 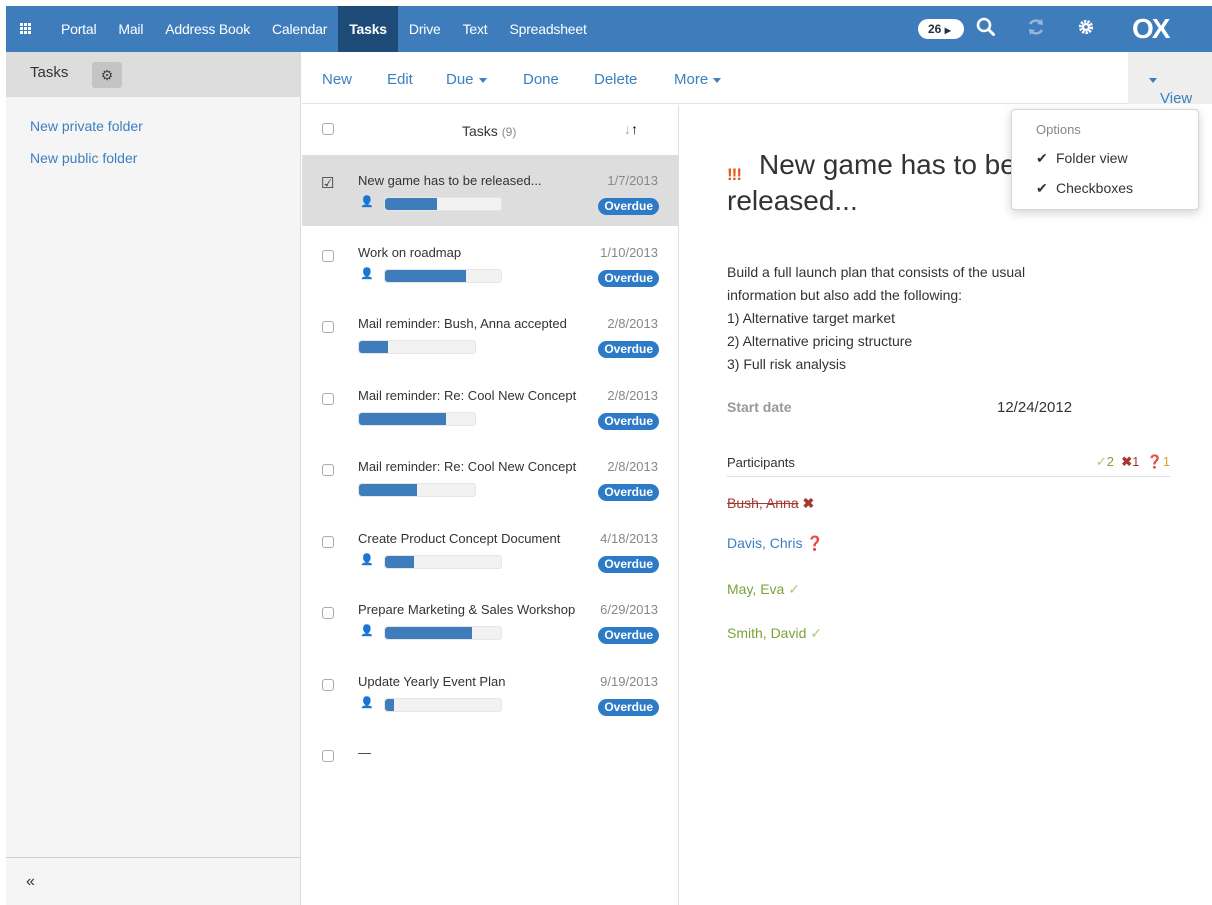 What do you see at coordinates (1058, 129) in the screenshot?
I see `options-header: Options` at bounding box center [1058, 129].